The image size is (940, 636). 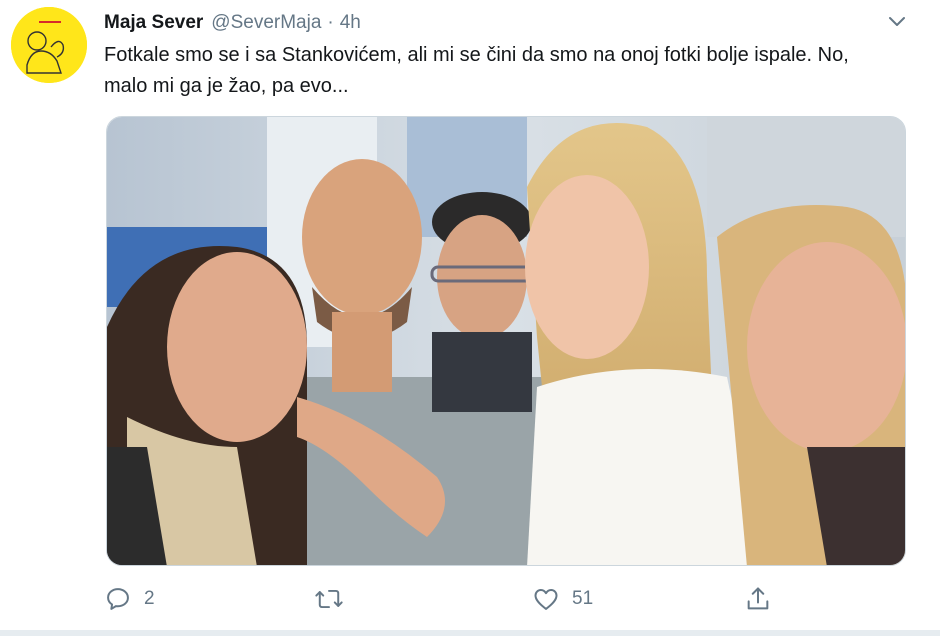 What do you see at coordinates (444, 599) in the screenshot?
I see `tweet-actions: 2 51` at bounding box center [444, 599].